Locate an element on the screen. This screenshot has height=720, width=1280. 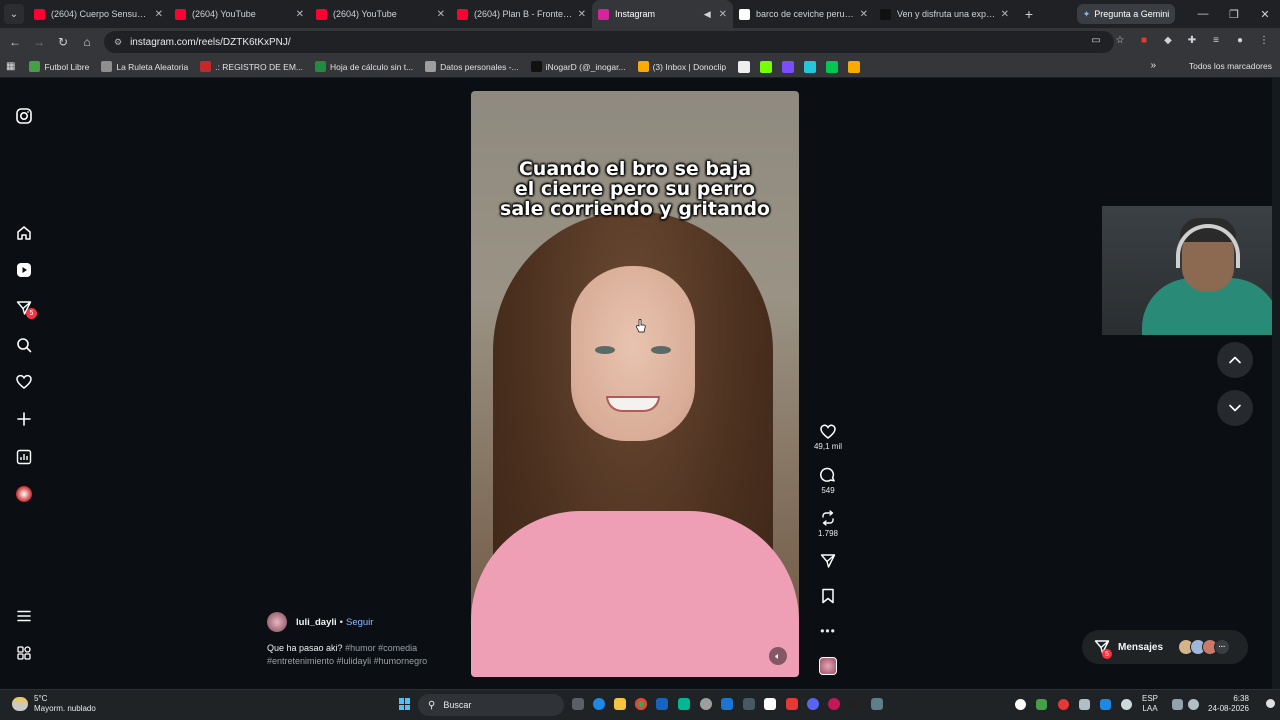
instagram-logo-icon is located at coordinates (24, 116).